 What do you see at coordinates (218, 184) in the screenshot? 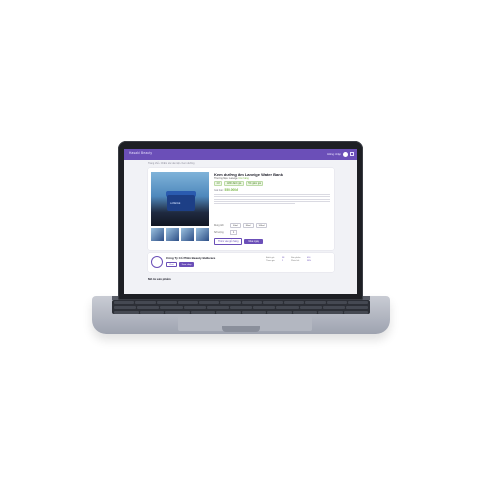
I see `rating-badge: 4.8` at bounding box center [218, 184].